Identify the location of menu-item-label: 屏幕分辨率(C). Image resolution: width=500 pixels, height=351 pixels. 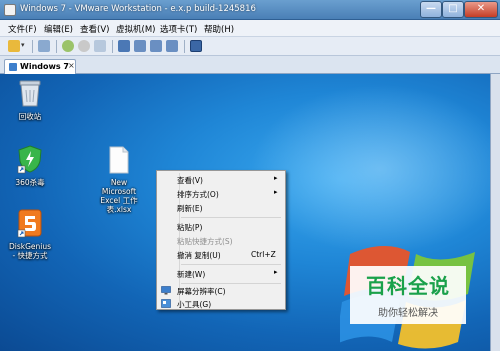
(201, 291).